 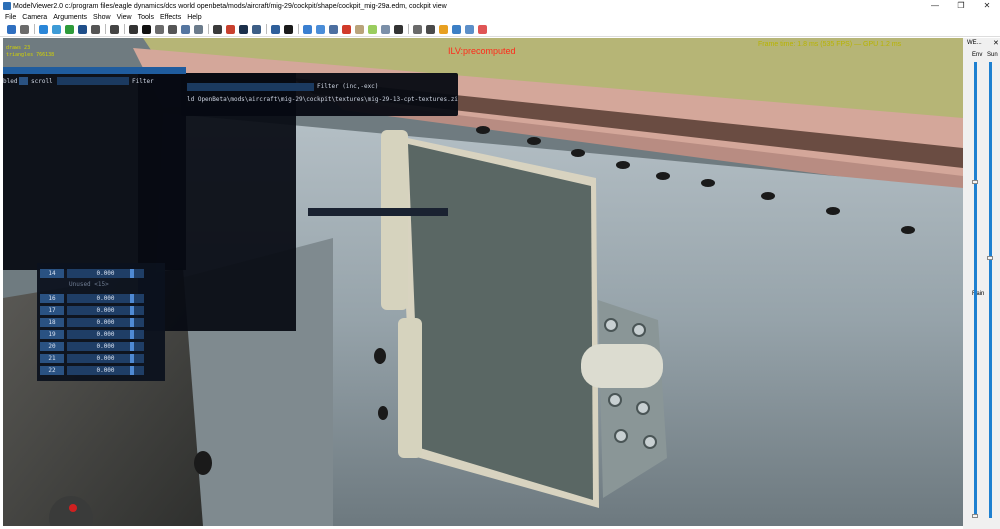 I want to click on arg-row-21: 21 0.000, so click(x=99, y=358).